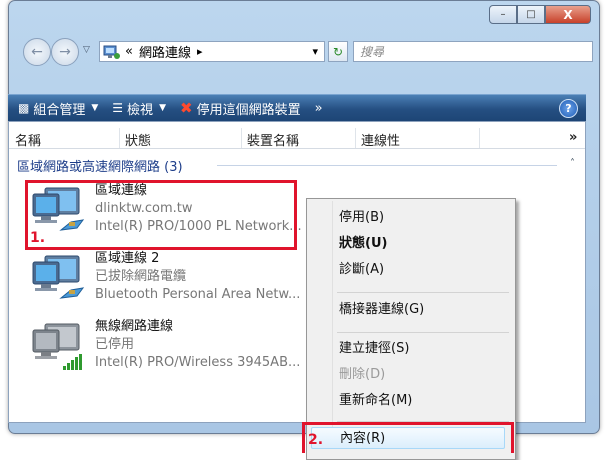 The width and height of the screenshot is (606, 460). I want to click on organize-icon: ▩, so click(24, 108).